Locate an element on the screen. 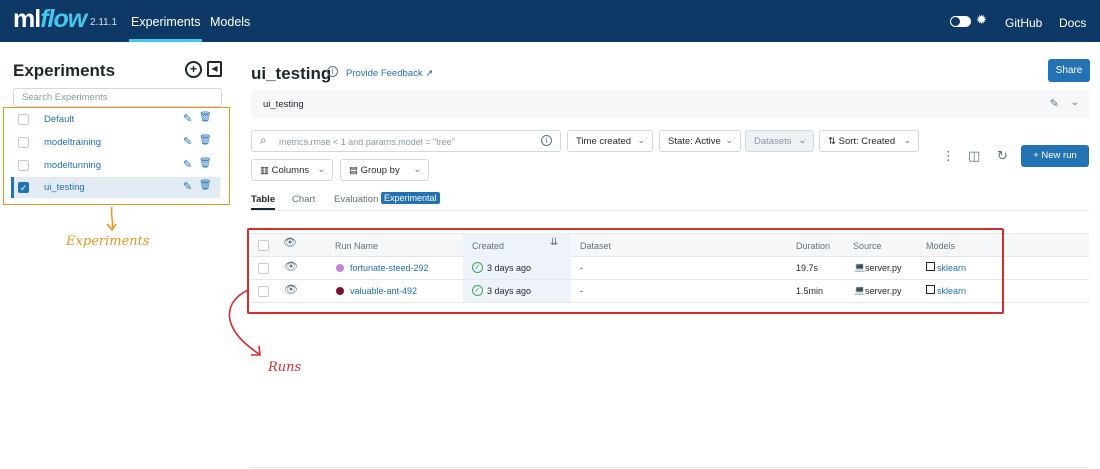 Image resolution: width=1100 pixels, height=469 pixels. time-created-label: Time created is located at coordinates (604, 141).